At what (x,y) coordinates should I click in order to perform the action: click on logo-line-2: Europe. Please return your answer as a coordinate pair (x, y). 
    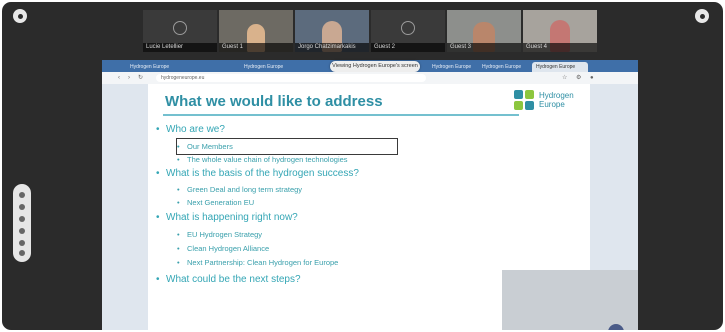
    Looking at the image, I should click on (552, 104).